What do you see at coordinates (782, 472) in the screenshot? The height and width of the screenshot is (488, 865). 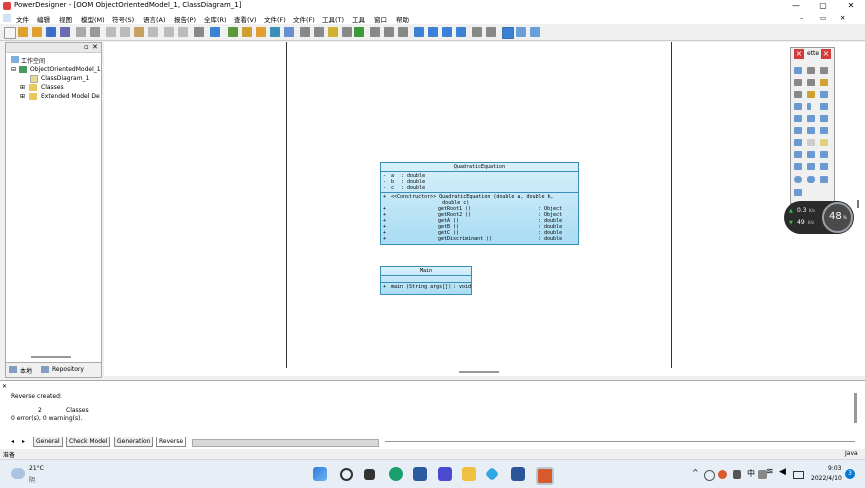 I see `volume-icon: ◀` at bounding box center [782, 472].